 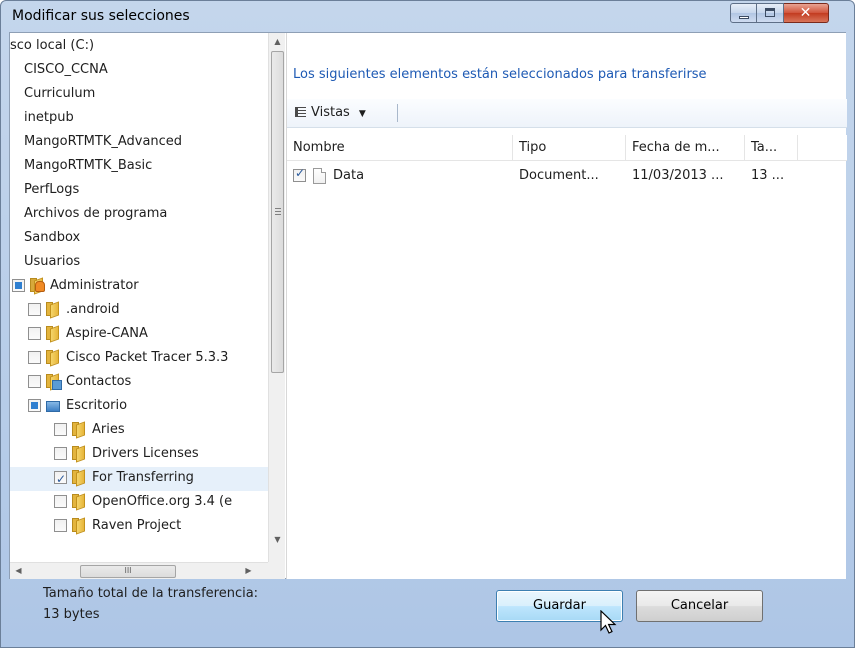 What do you see at coordinates (93, 309) in the screenshot?
I see `tree-item-label: .android` at bounding box center [93, 309].